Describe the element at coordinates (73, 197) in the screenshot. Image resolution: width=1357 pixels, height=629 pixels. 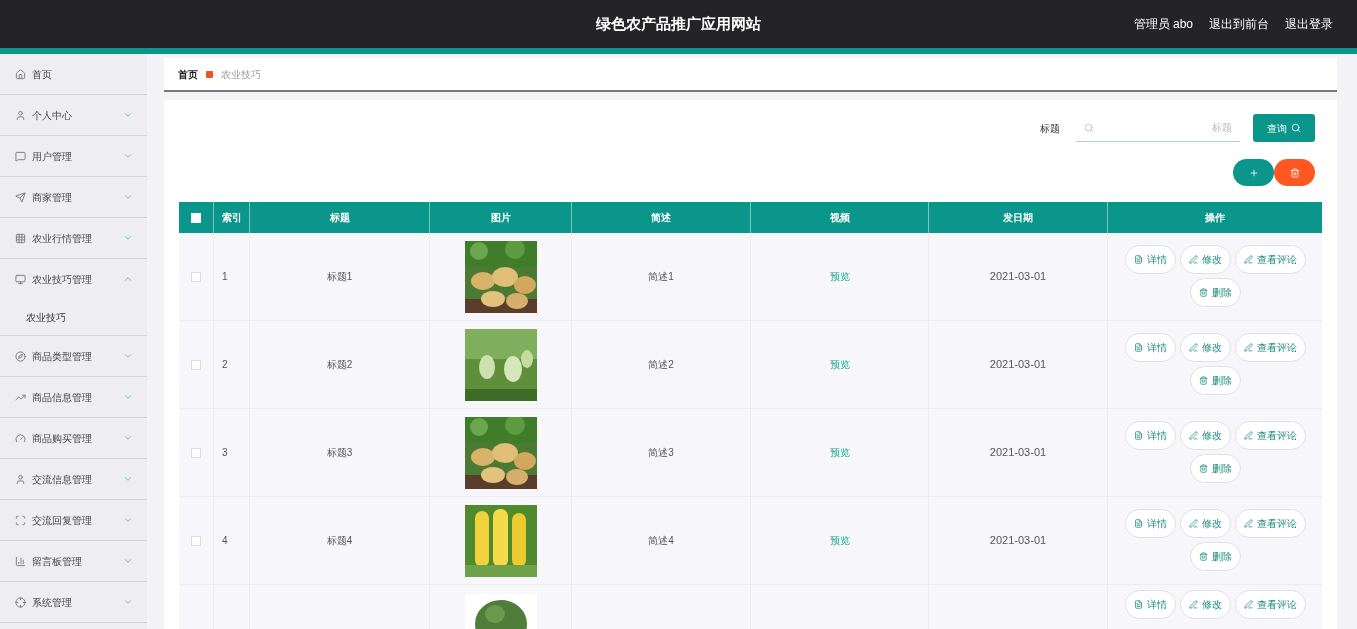
I see `sidebar-item: 商家管理` at that location.